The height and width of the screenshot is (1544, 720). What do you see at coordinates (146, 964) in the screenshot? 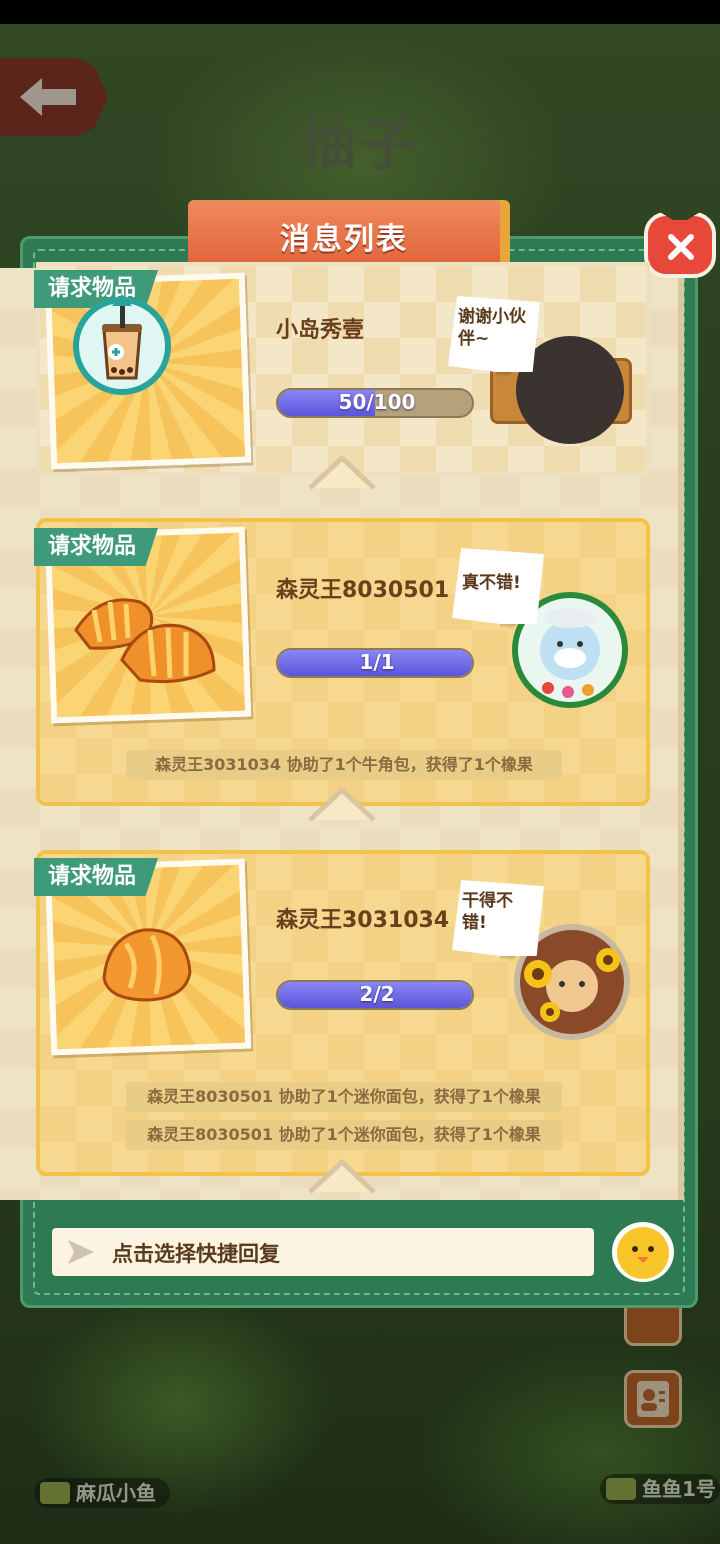
I see `mini-bread-icon` at bounding box center [146, 964].